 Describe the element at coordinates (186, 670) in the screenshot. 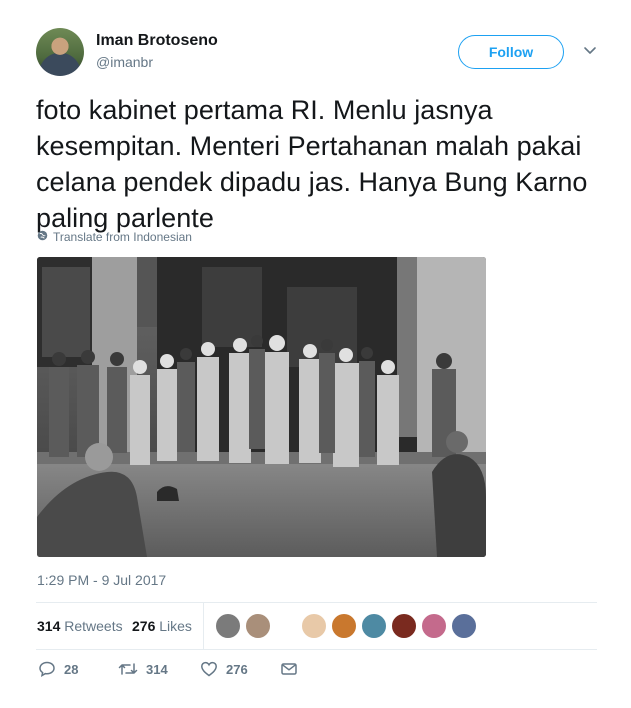

I see `tweet-actions: 28 314 276` at that location.